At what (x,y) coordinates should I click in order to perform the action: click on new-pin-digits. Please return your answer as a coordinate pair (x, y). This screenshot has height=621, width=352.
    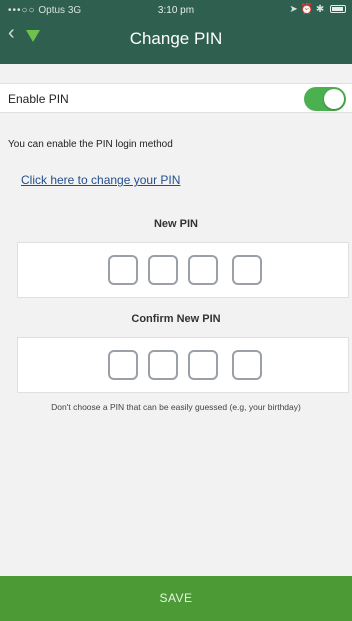
    Looking at the image, I should click on (185, 271).